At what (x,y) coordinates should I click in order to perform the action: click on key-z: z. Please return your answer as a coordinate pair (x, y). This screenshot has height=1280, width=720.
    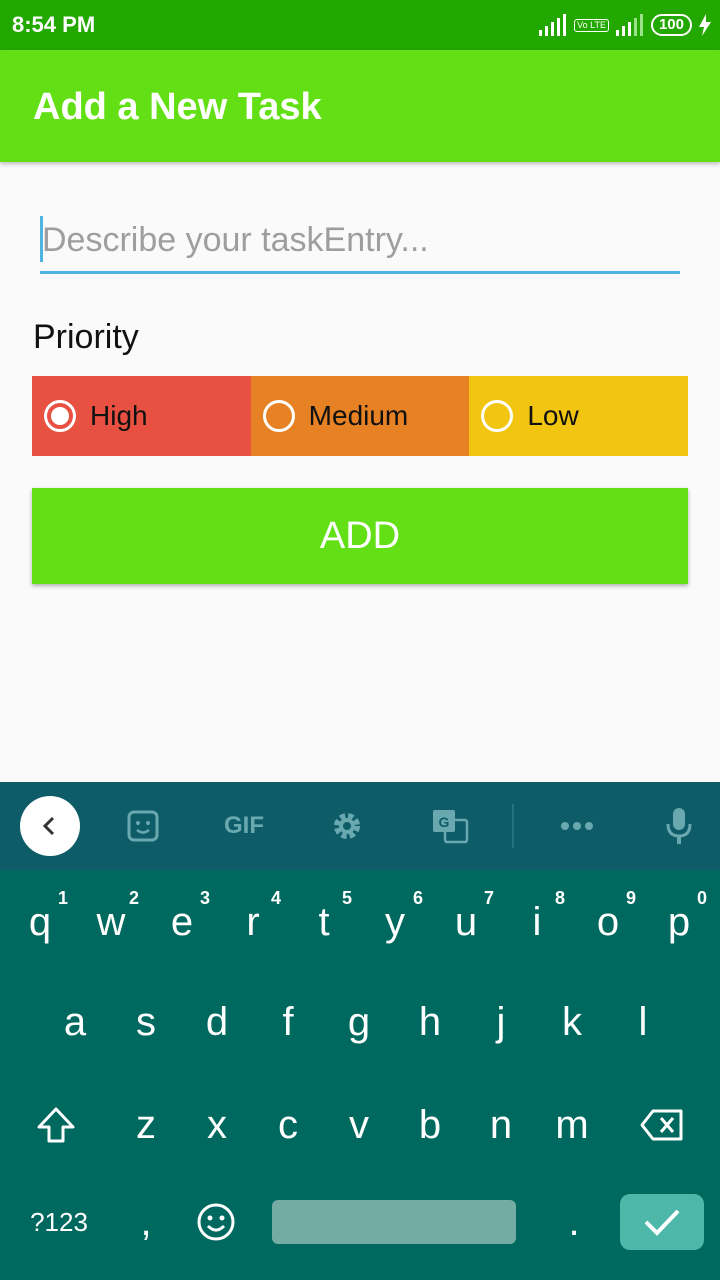
    Looking at the image, I should click on (146, 1125).